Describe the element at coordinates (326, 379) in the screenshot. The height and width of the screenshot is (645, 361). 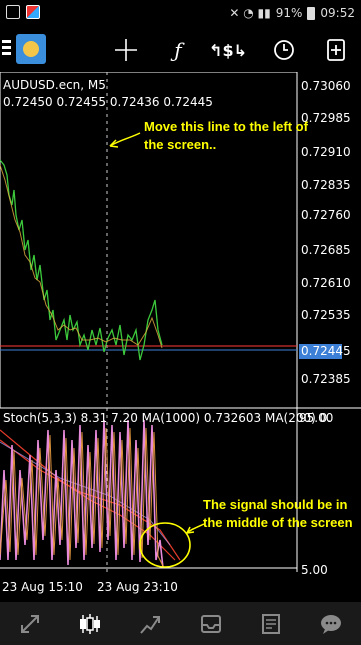
I see `price-axis-label: 0.72385` at that location.